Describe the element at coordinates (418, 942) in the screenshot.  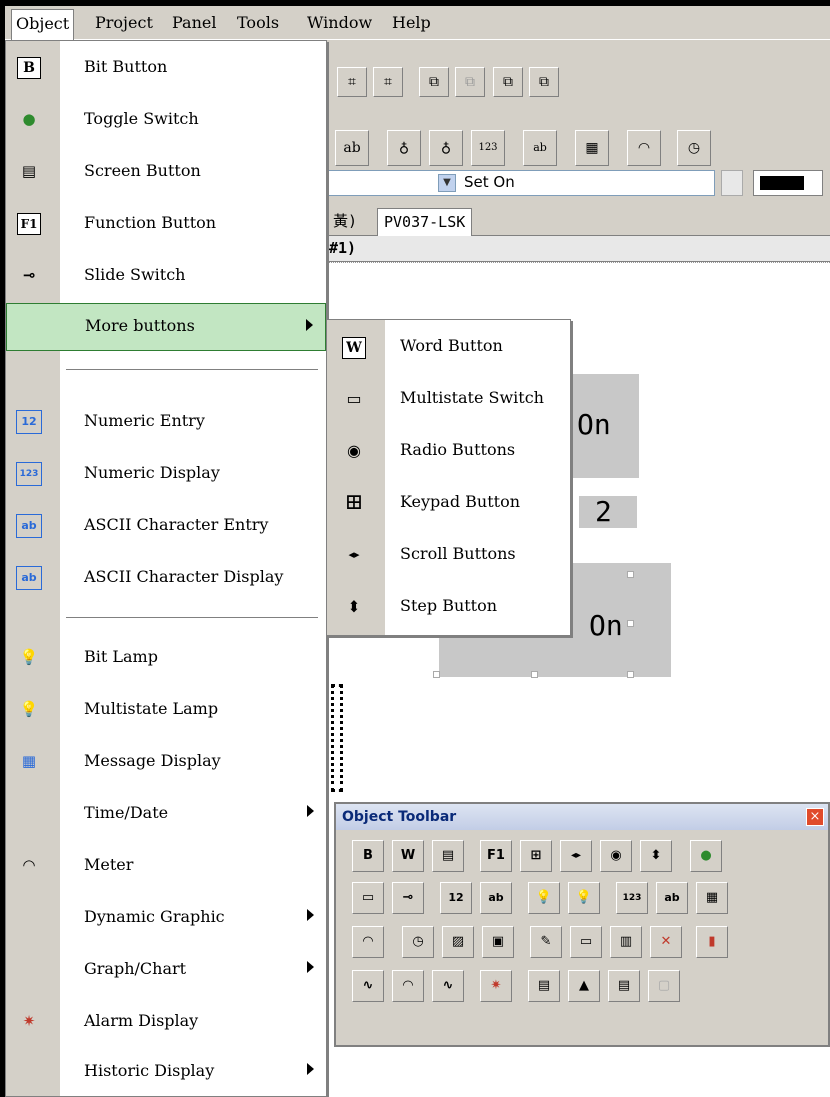
I see `time-date-tool: ◷` at that location.